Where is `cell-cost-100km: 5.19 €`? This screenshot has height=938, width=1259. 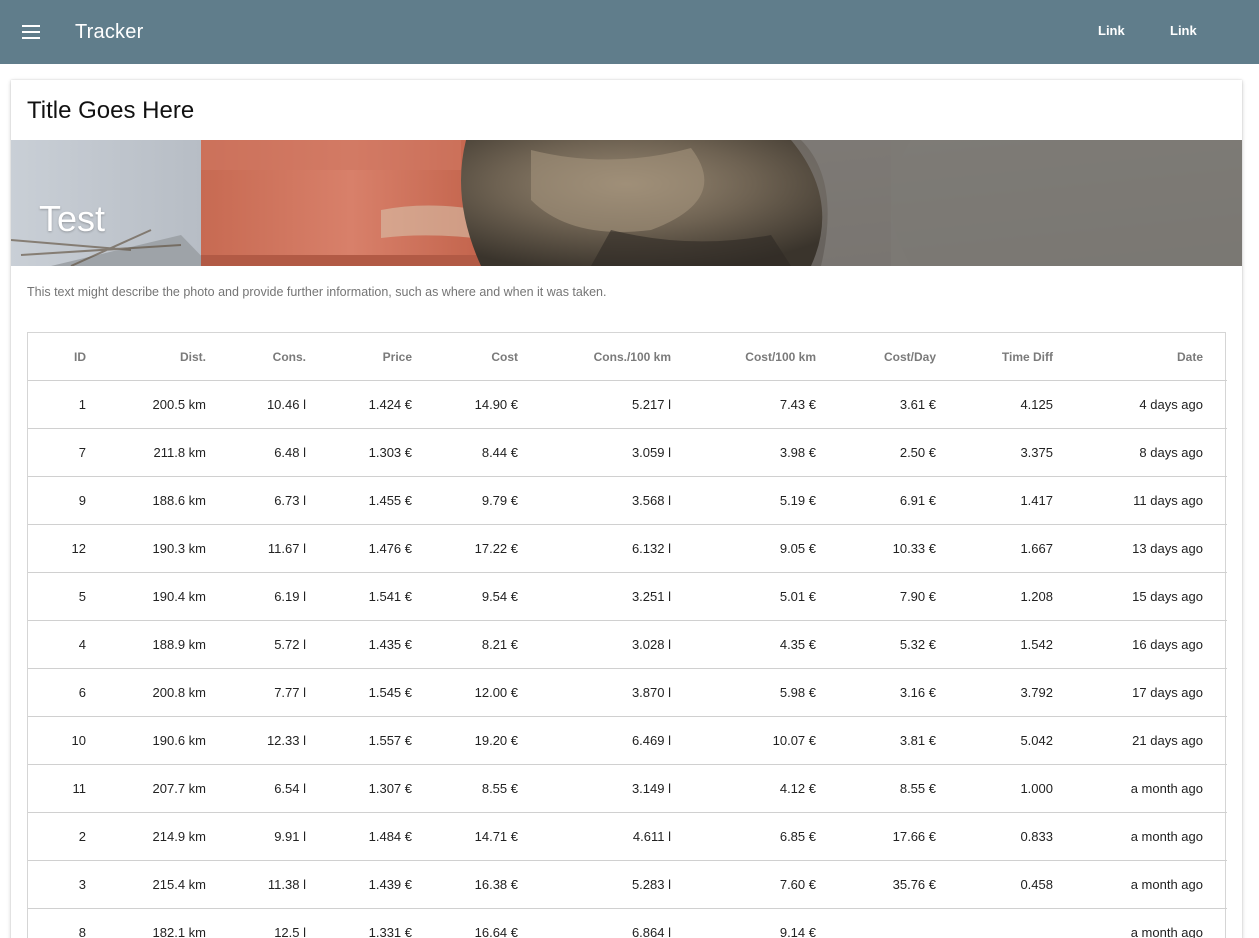 cell-cost-100km: 5.19 € is located at coordinates (743, 500).